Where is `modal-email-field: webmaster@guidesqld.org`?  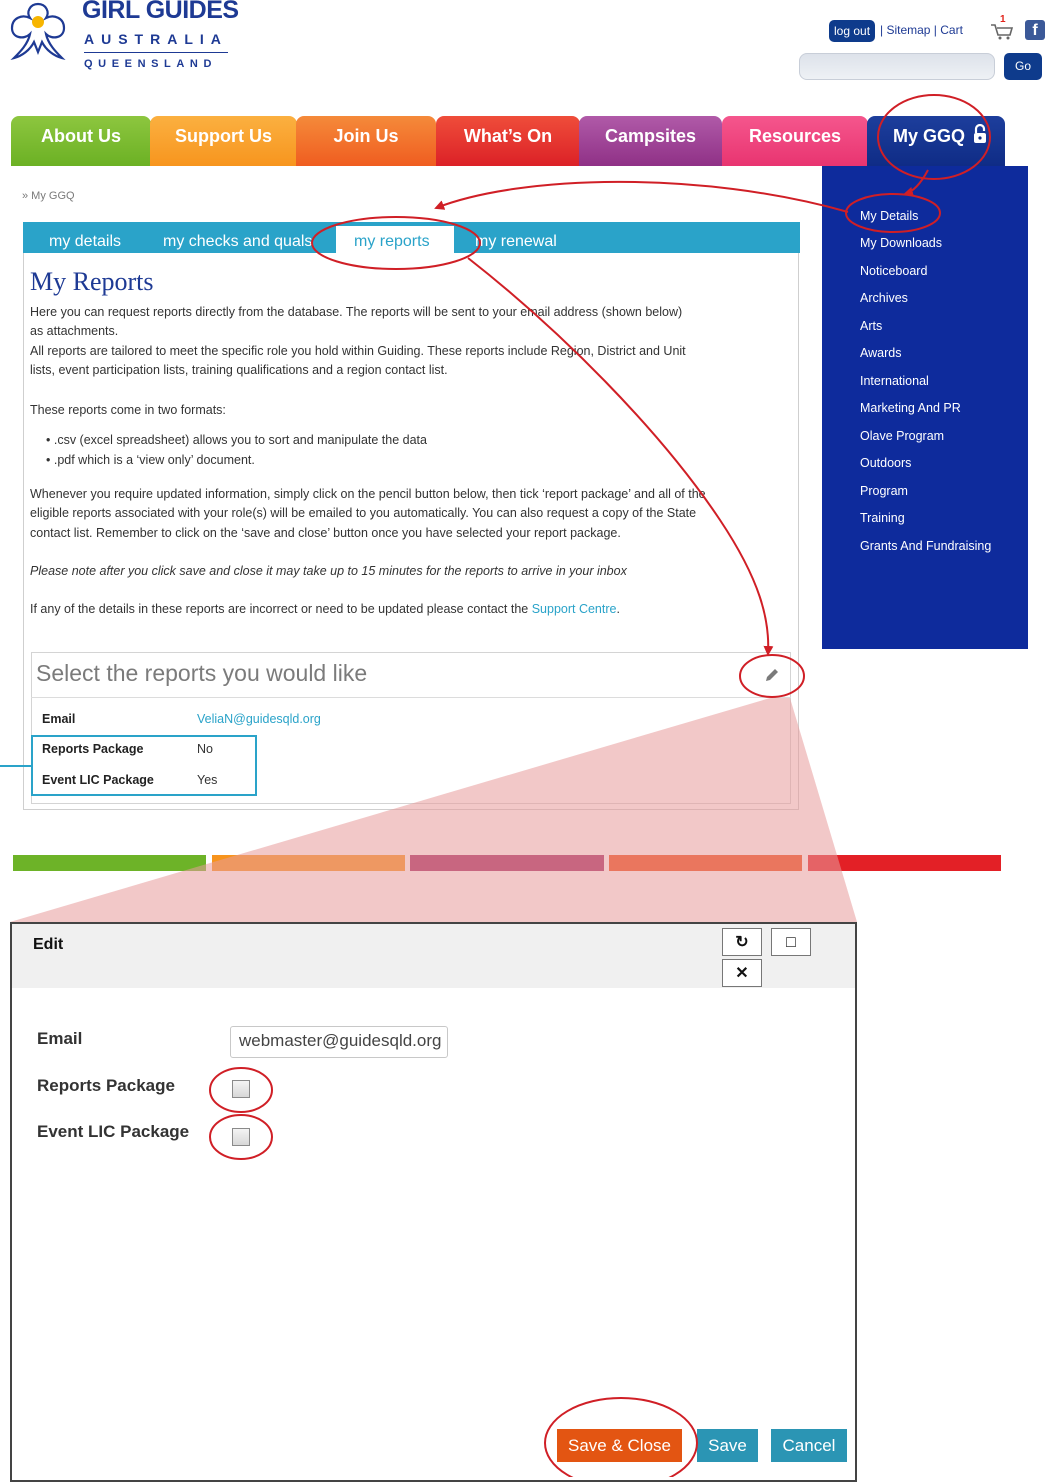
modal-email-field: webmaster@guidesqld.org is located at coordinates (339, 1042).